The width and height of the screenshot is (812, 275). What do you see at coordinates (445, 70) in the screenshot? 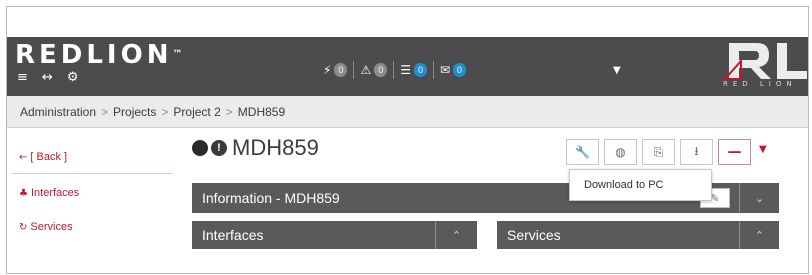
I see `envelope-icon: ✉` at bounding box center [445, 70].